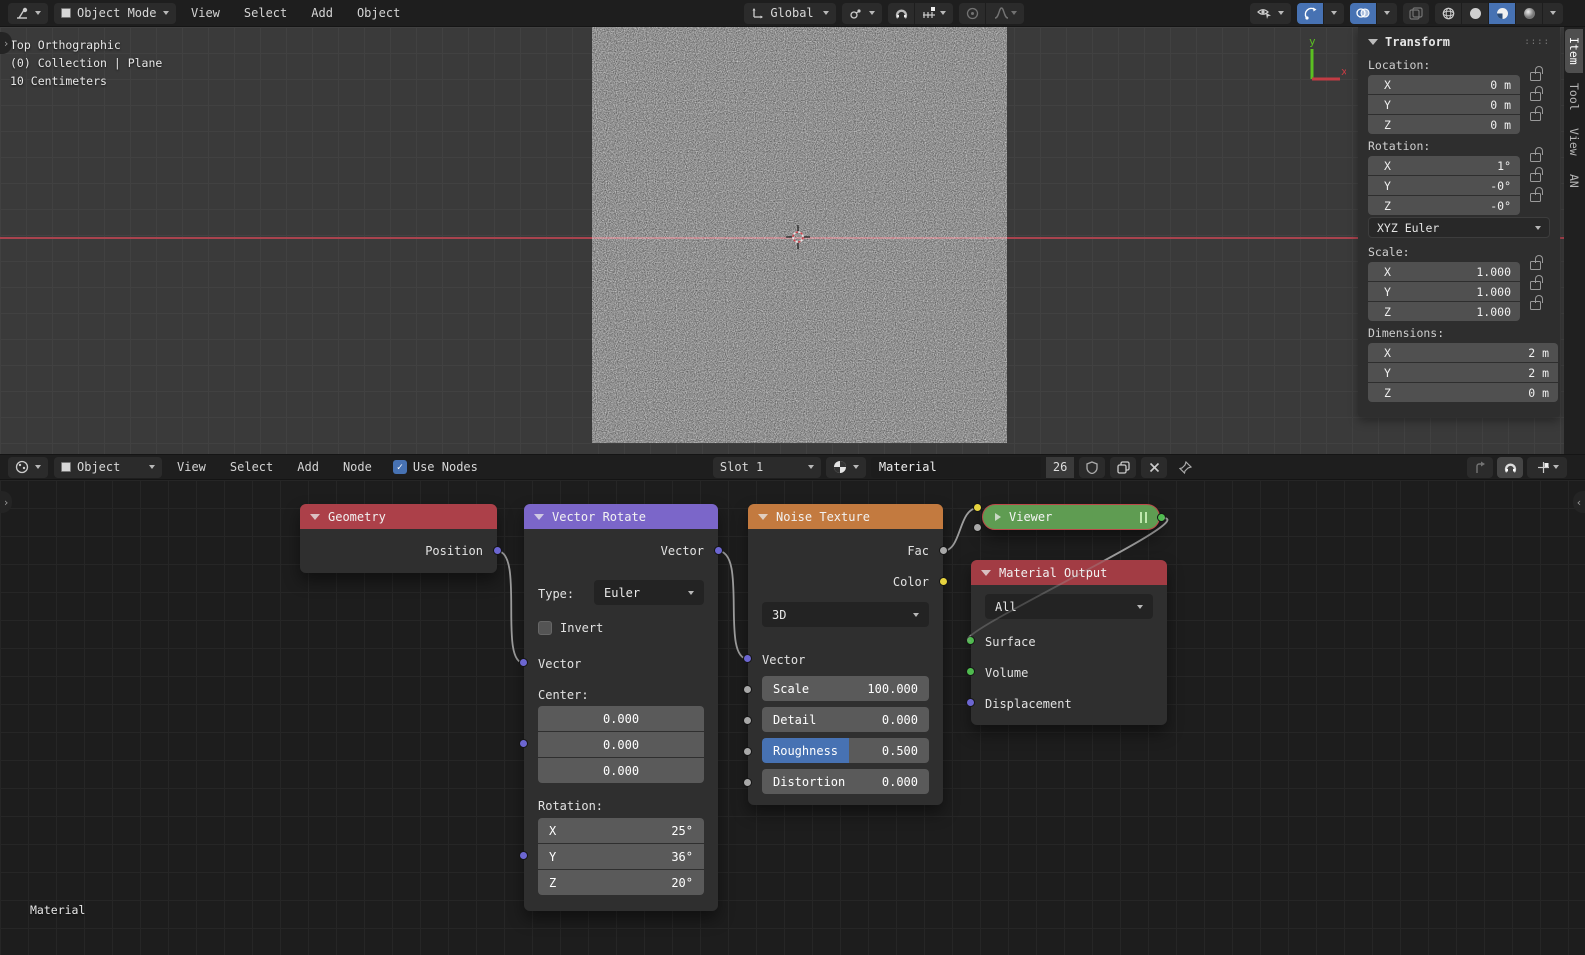 The height and width of the screenshot is (955, 1585). Describe the element at coordinates (1547, 467) in the screenshot. I see `node-snap-target-dropdown` at that location.